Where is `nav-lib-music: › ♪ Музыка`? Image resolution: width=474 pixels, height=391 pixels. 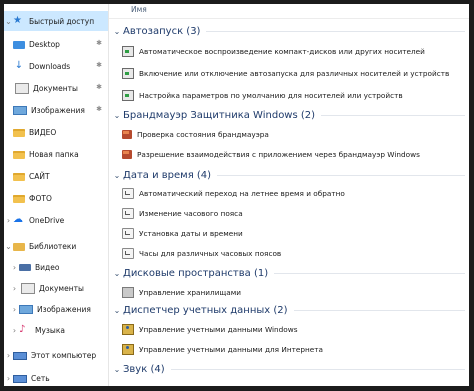
nav-lib-music: › ♪ Музыка is located at coordinates (56, 330).